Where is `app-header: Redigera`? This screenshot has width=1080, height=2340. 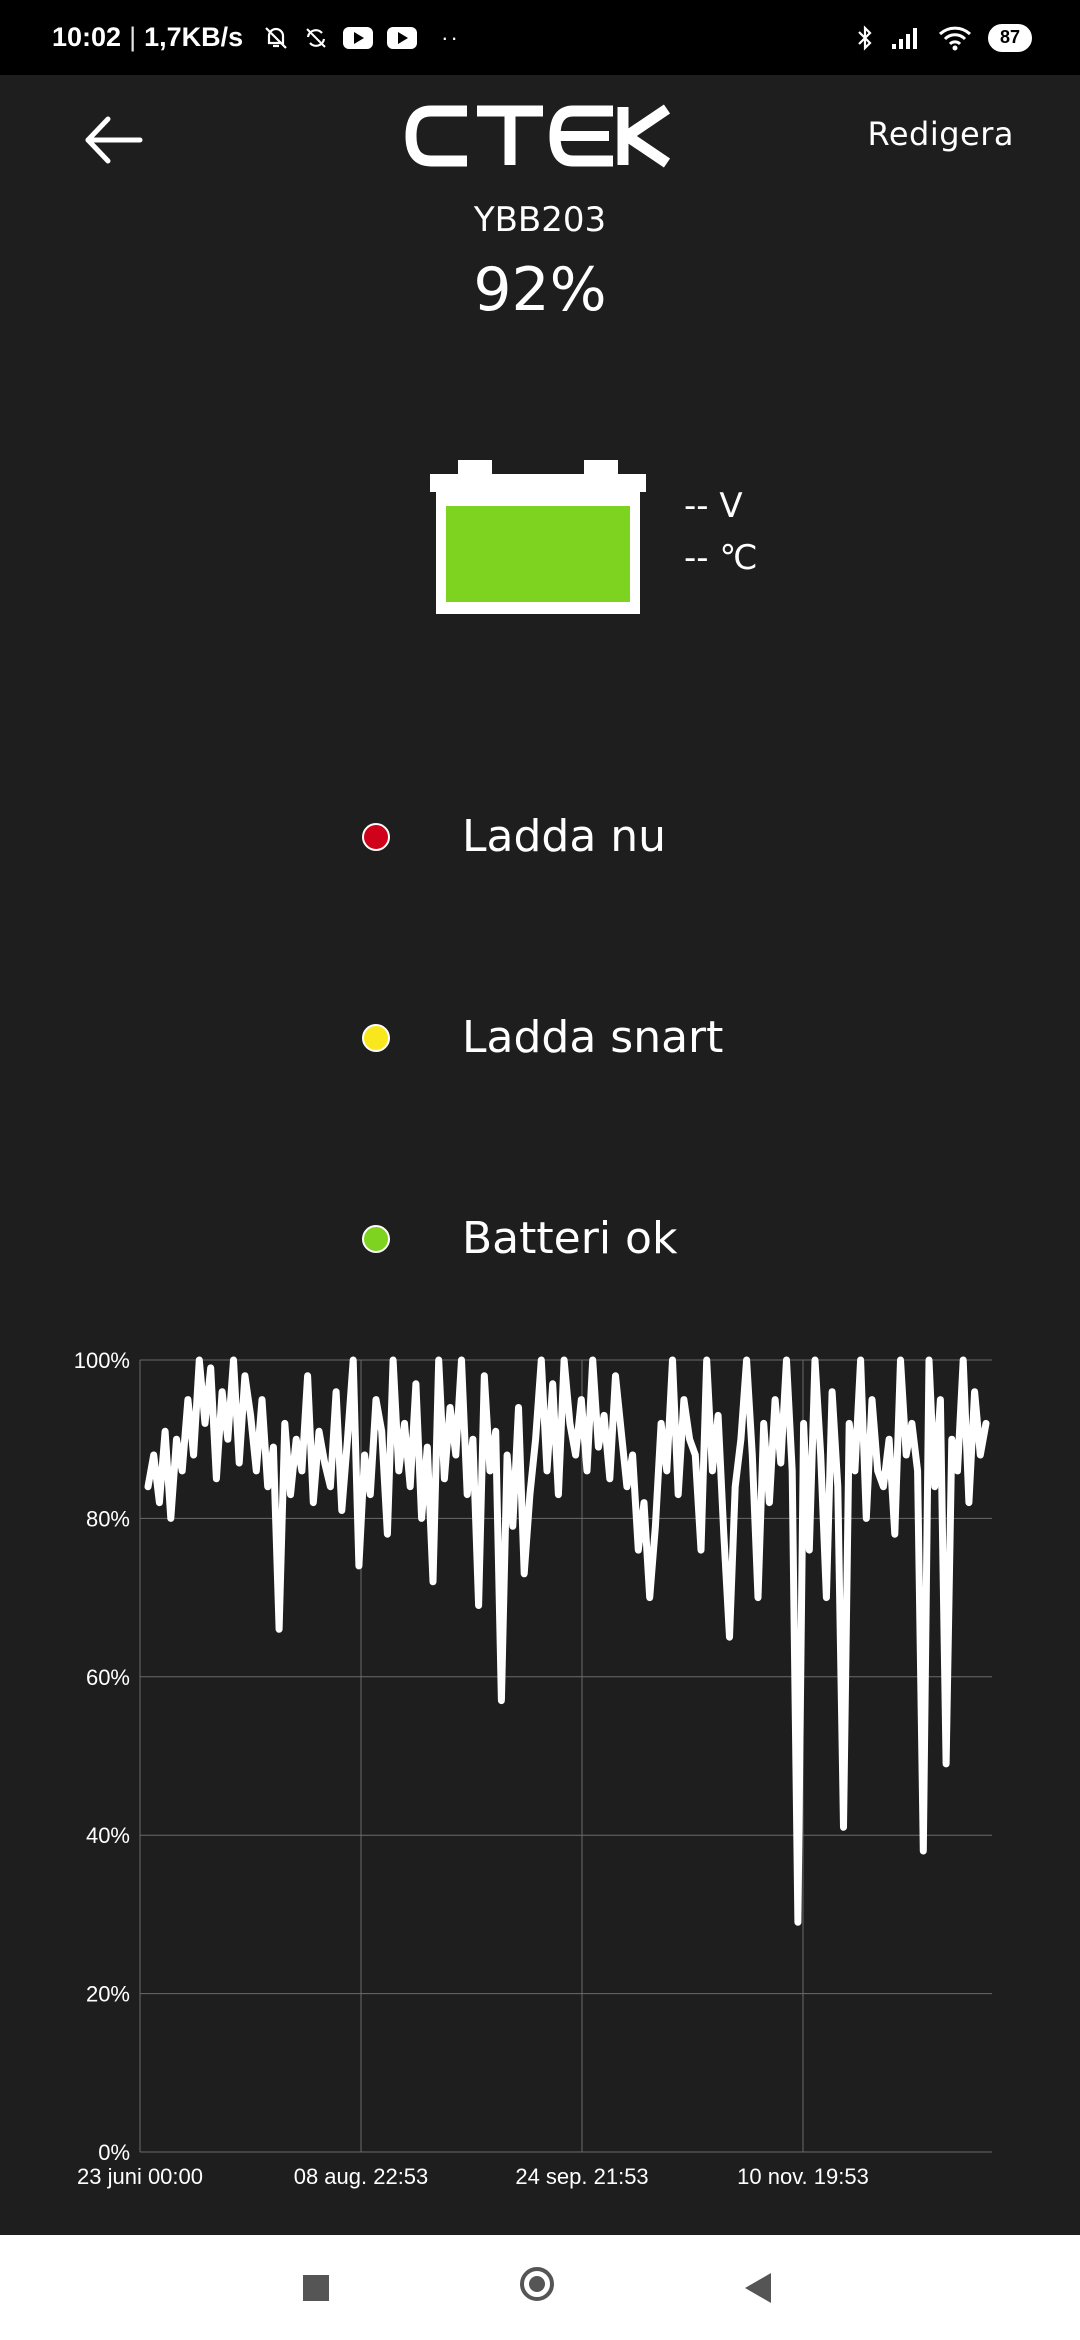 app-header: Redigera is located at coordinates (540, 135).